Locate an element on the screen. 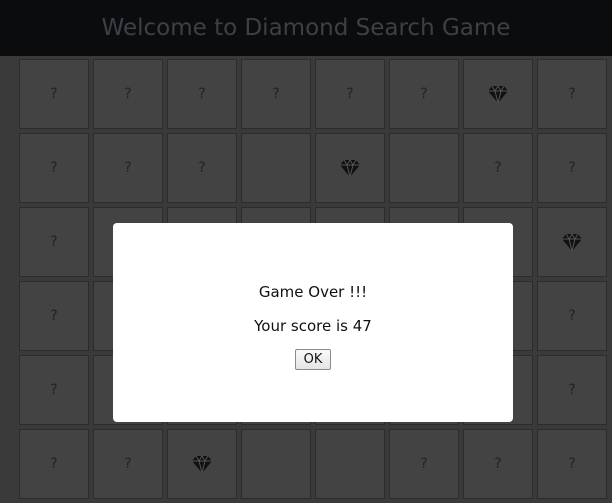  page-title: Welcome to Diamond Search Game is located at coordinates (306, 28).